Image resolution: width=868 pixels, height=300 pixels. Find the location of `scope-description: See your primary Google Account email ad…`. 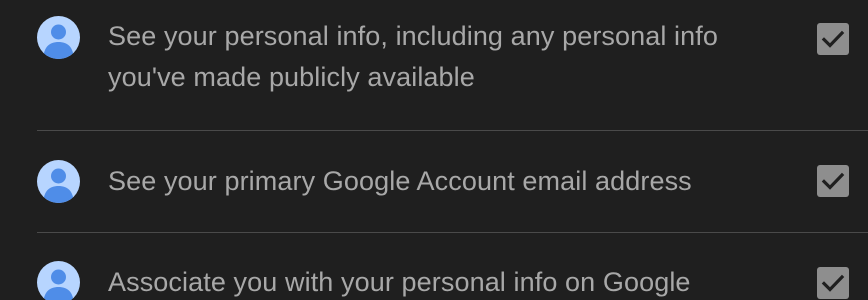

scope-description: See your primary Google Account email ad… is located at coordinates (400, 181).